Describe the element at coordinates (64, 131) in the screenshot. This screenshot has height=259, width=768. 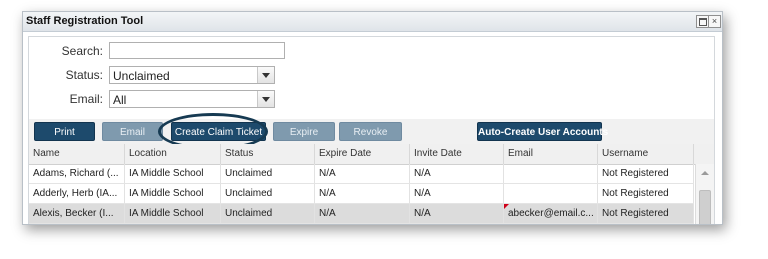
I see `print-button: Print` at that location.